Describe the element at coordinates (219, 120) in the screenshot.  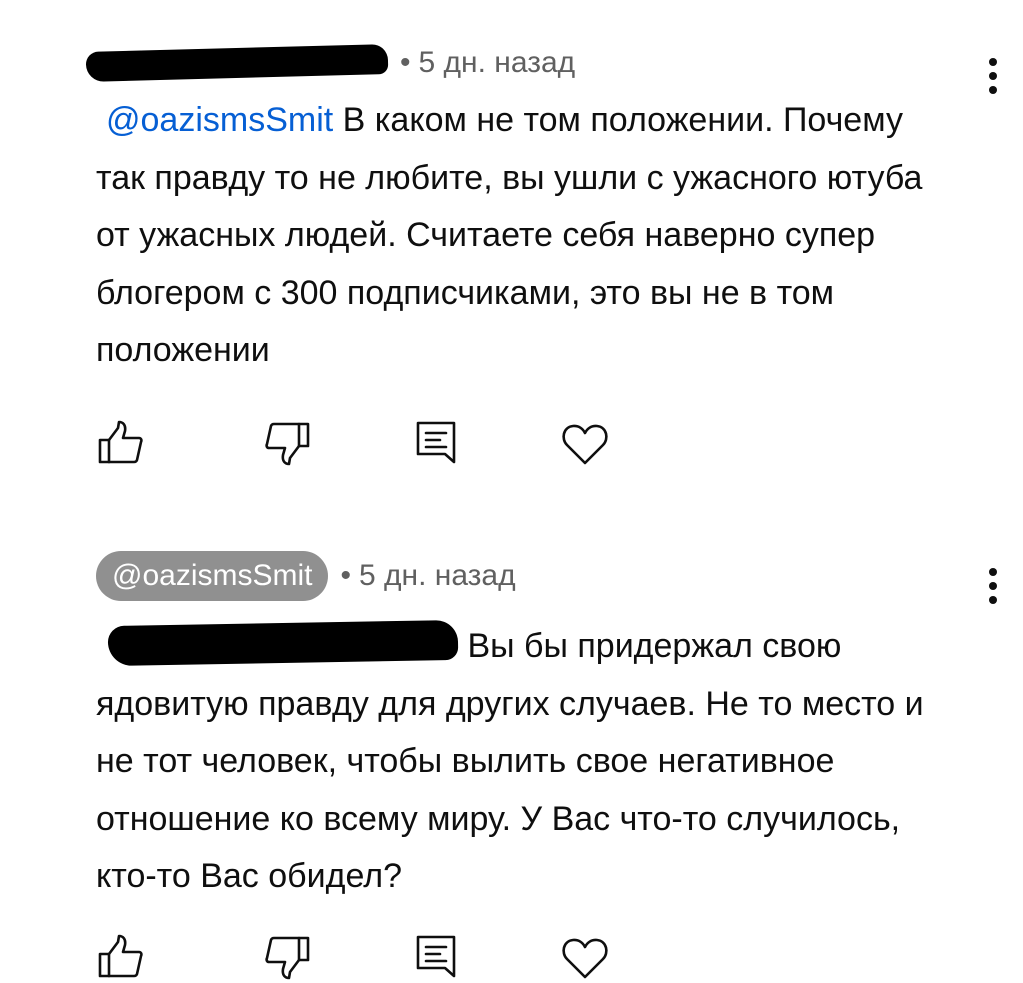
I see `mention-link: @oazismsSmit` at that location.